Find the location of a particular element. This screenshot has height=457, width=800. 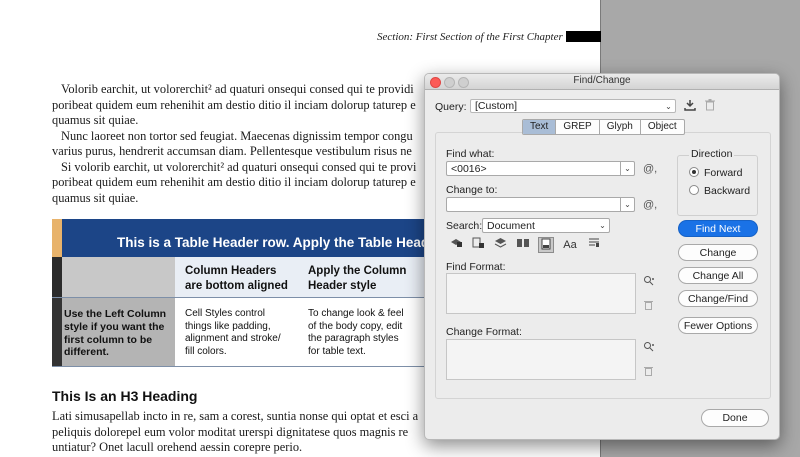

change-find-button: Change/Find is located at coordinates (718, 298).